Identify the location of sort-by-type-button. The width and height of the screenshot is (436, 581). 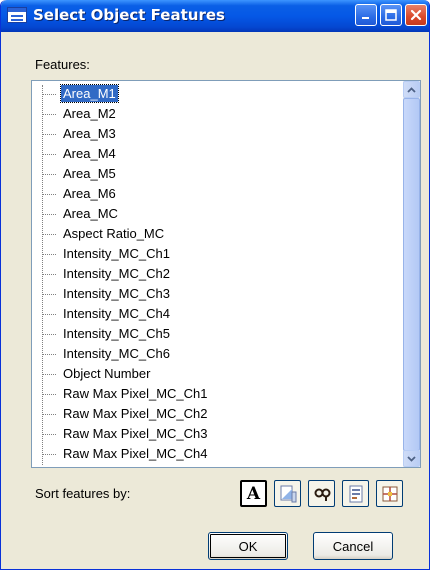
(287, 493).